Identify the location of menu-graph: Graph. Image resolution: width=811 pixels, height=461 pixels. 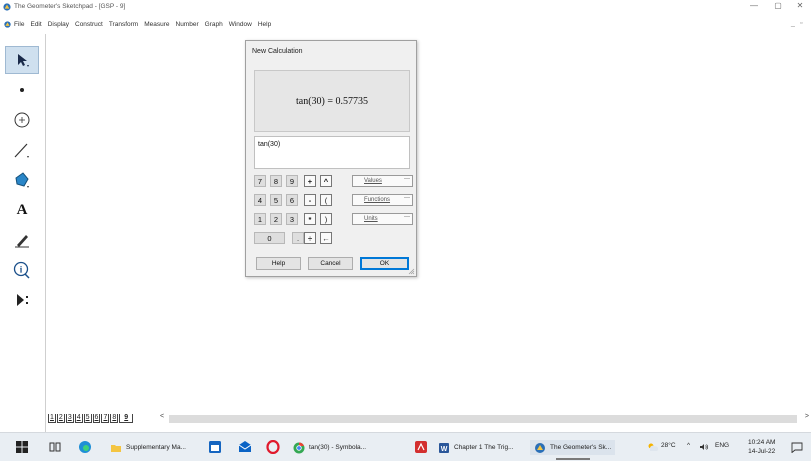
(214, 24).